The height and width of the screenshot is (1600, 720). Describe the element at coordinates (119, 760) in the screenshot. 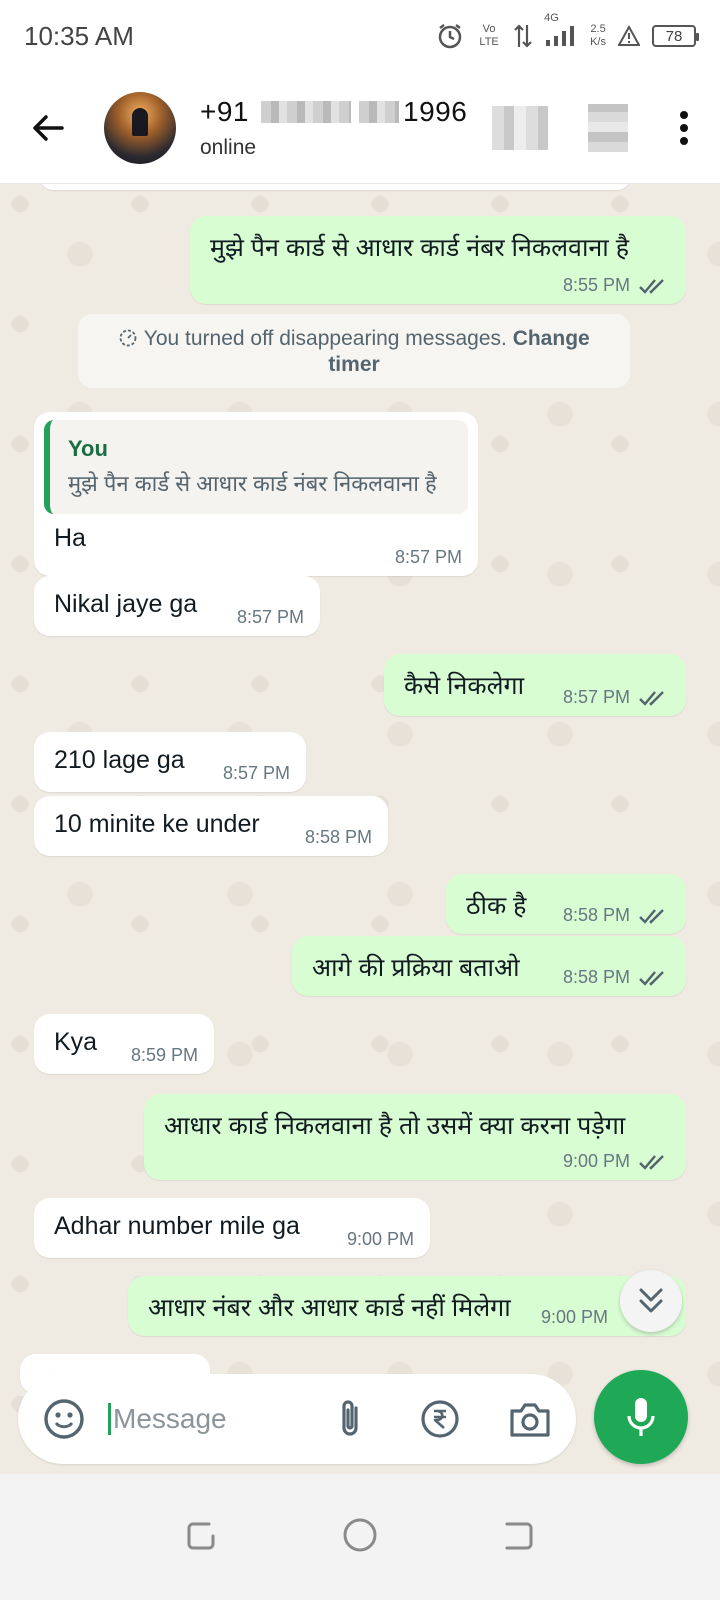

I see `message-text: 210 lage ga` at that location.